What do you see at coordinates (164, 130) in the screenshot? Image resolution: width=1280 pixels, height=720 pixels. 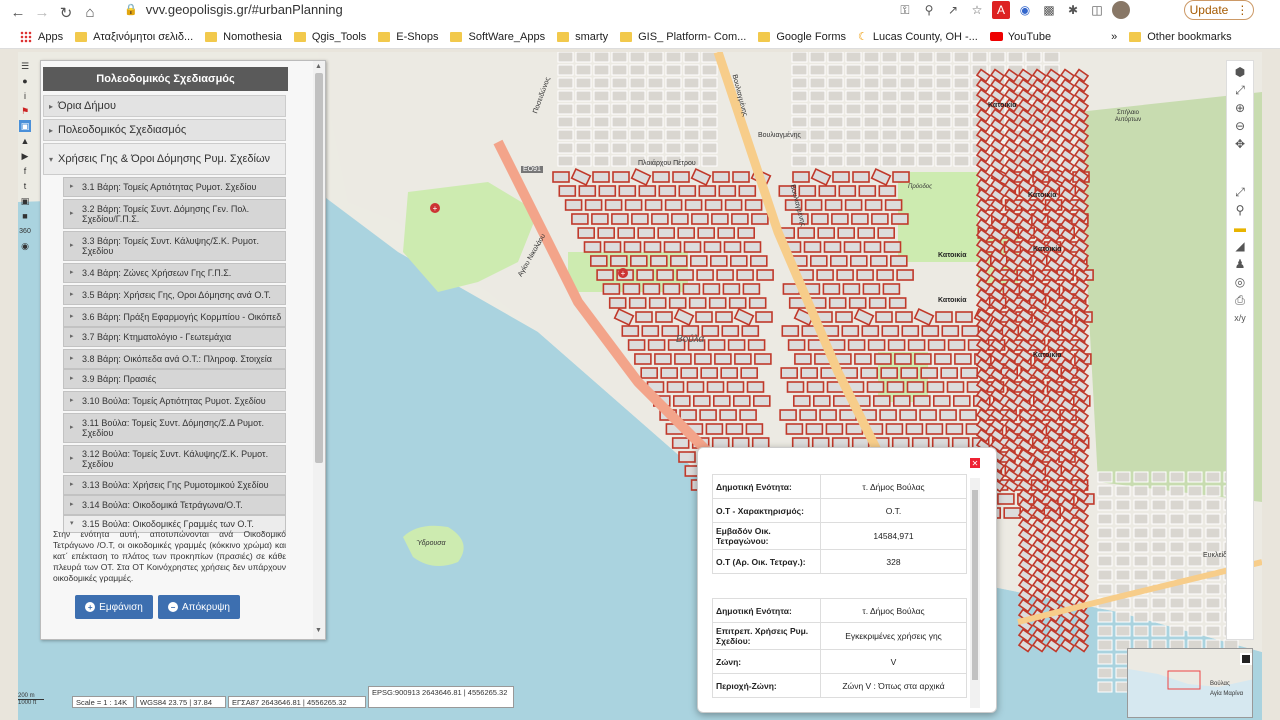 I see `section-urban-planning: ▸ Πολεοδομικός Σχεδιασμός` at bounding box center [164, 130].